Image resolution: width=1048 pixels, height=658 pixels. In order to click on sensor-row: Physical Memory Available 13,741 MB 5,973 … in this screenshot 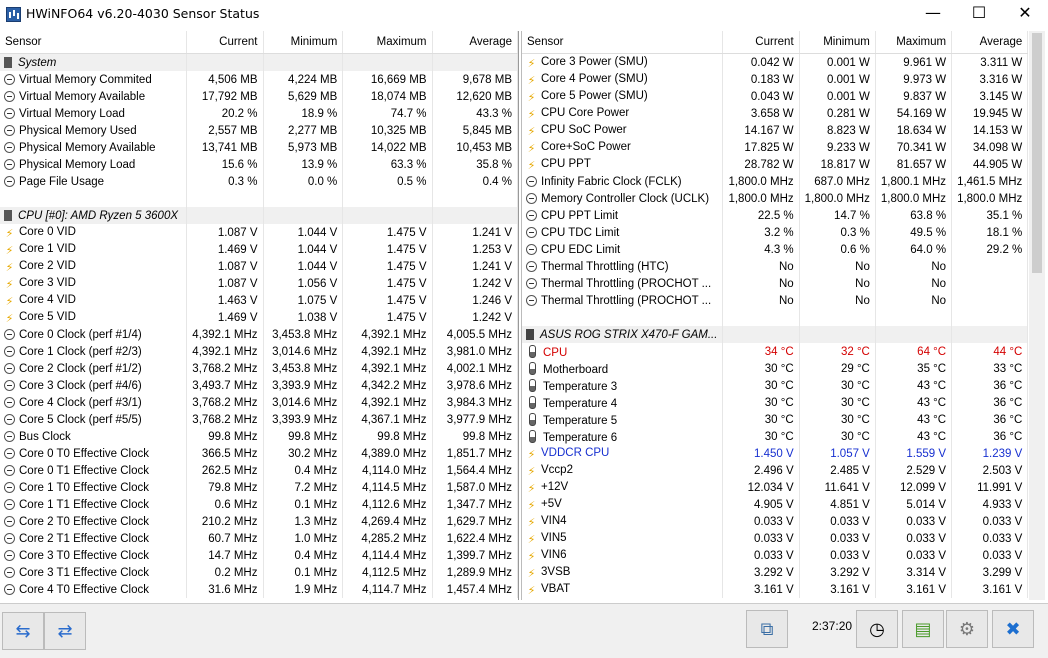, I will do `click(259, 147)`.